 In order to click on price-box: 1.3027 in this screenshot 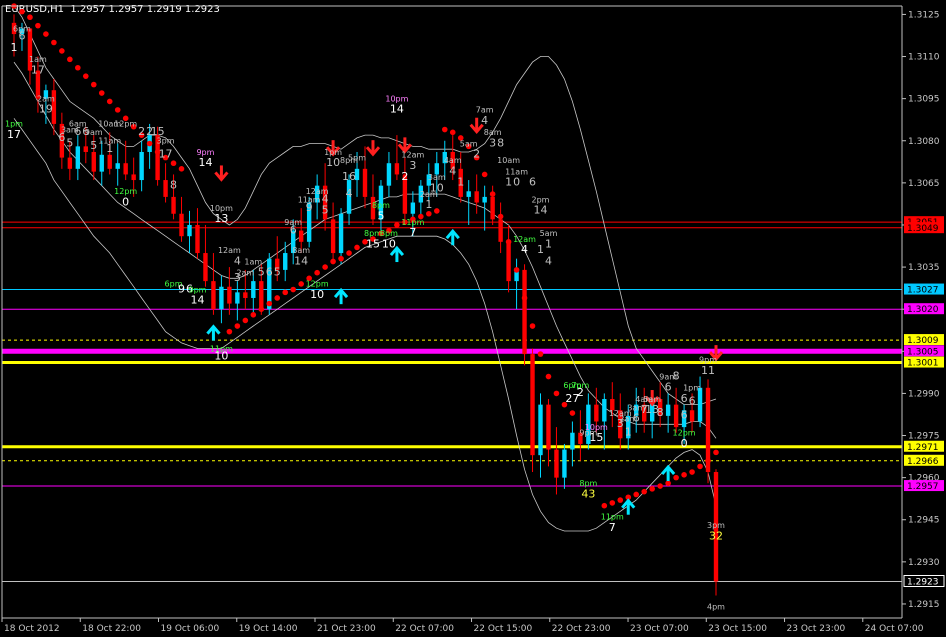, I will do `click(924, 289)`.